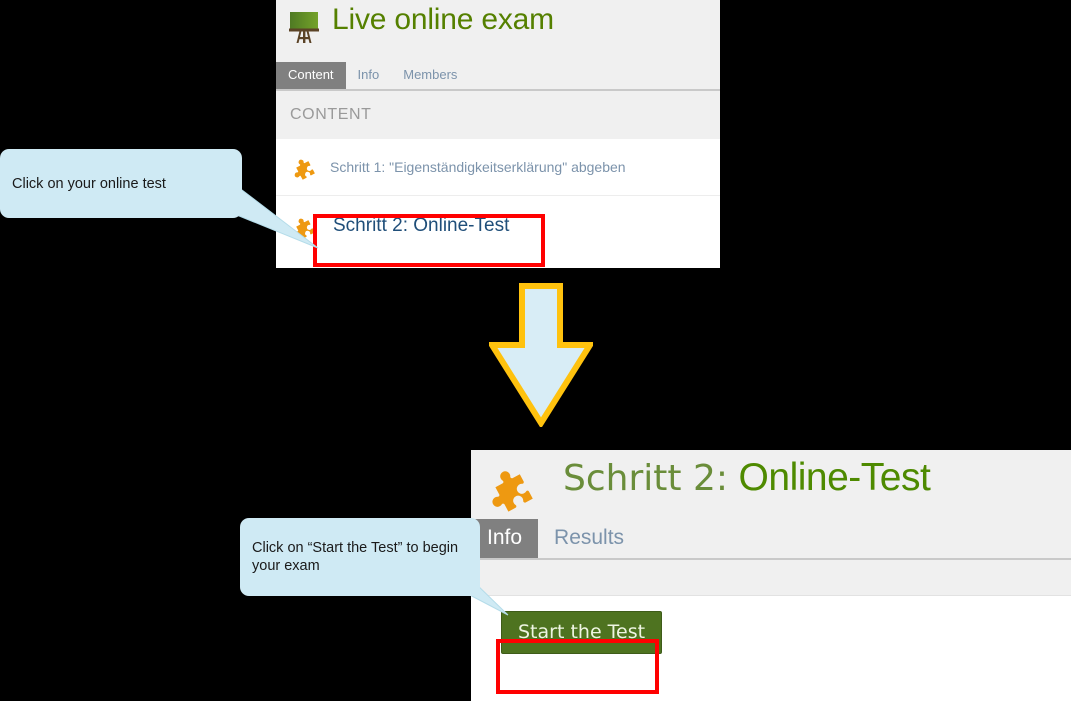 Image resolution: width=1071 pixels, height=701 pixels. I want to click on course-title: Live online exam, so click(443, 19).